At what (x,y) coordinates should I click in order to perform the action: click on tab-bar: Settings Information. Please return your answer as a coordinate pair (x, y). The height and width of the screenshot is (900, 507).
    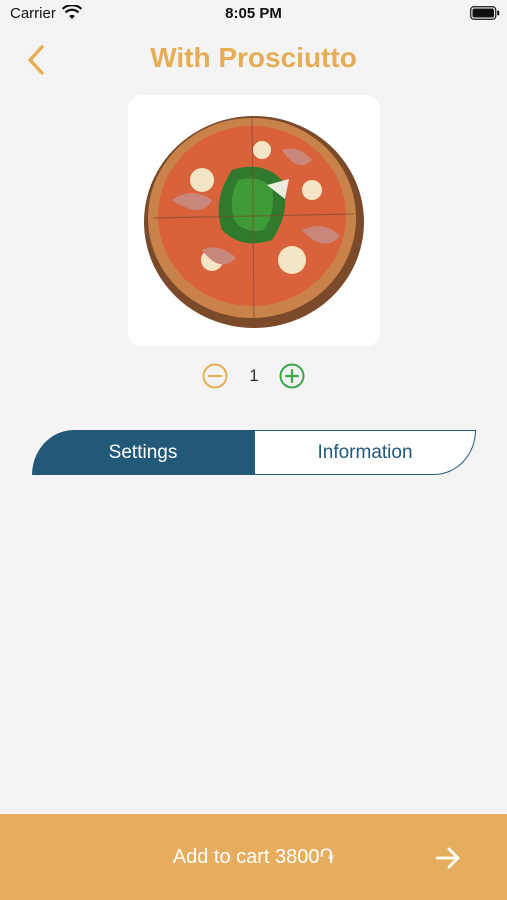
    Looking at the image, I should click on (254, 452).